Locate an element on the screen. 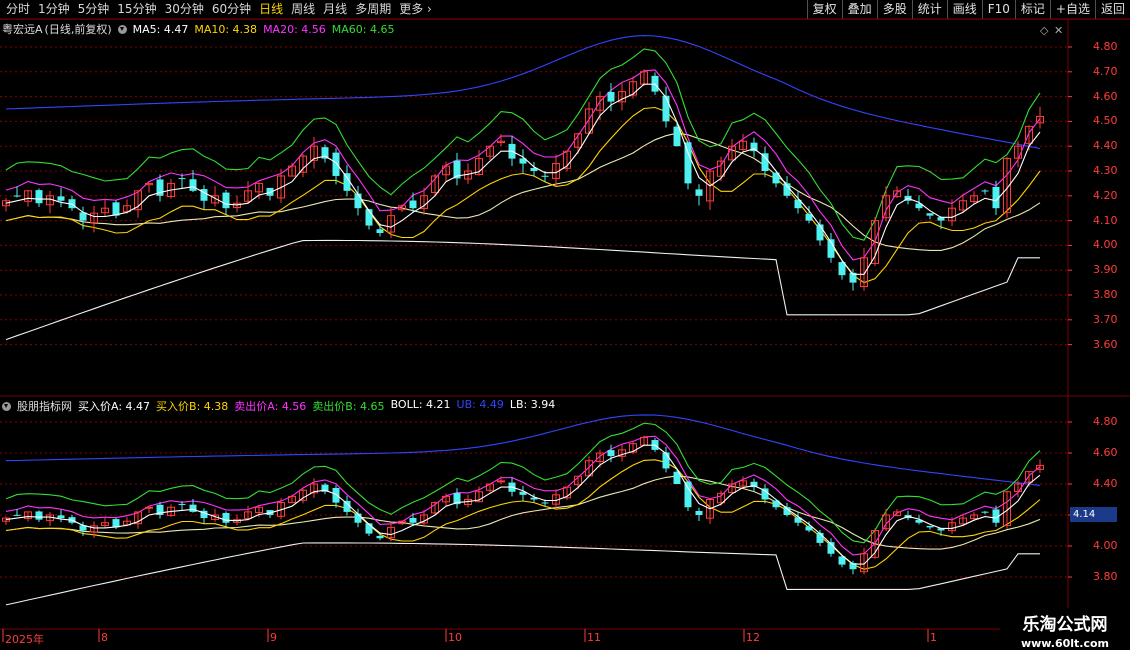 Image resolution: width=1130 pixels, height=650 pixels. date-label: 11 is located at coordinates (594, 637).